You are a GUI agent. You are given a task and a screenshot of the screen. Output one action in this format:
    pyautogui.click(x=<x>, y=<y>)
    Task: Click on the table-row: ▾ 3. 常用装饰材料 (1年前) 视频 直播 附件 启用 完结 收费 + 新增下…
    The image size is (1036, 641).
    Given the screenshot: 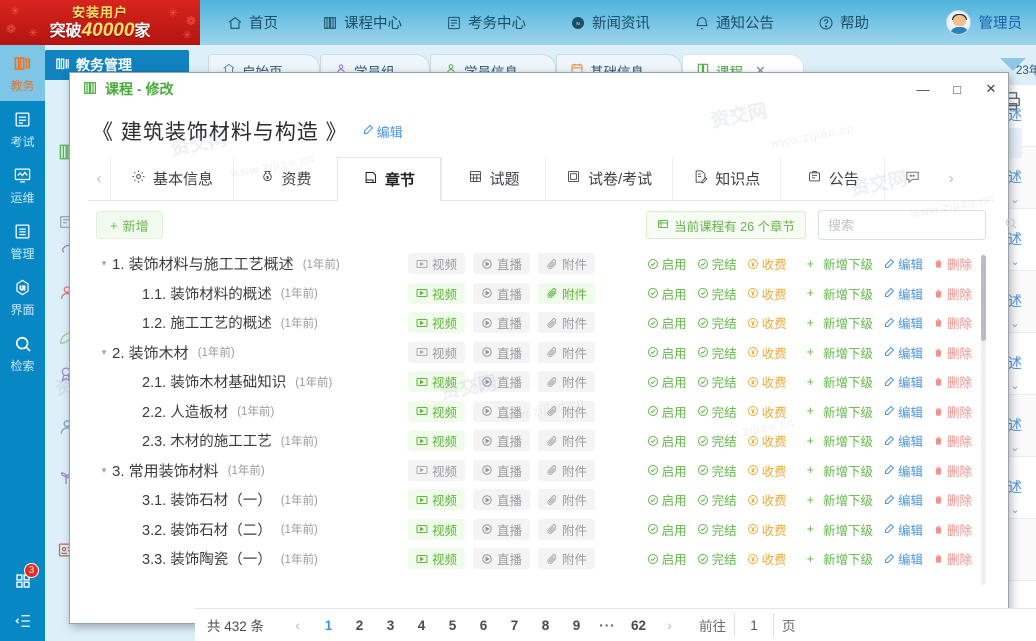 What is the action you would take?
    pyautogui.click(x=541, y=471)
    